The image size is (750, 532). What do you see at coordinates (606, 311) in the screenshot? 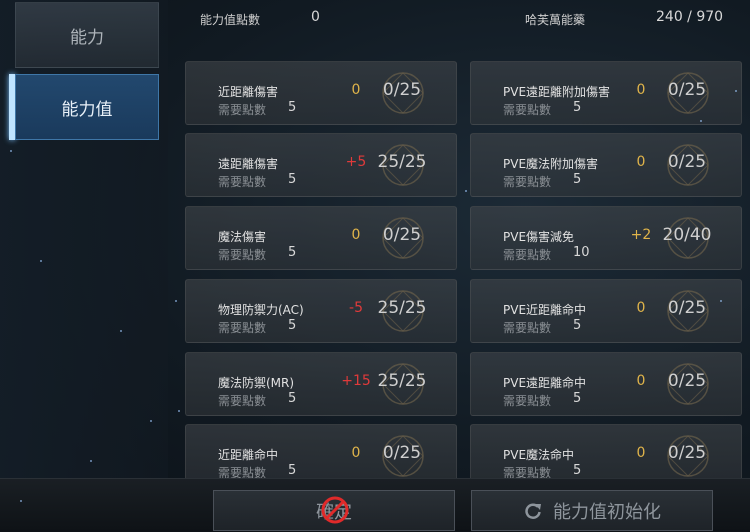
I see `stat-card: PVE近距離命中 需要點數 5 0 0/25` at bounding box center [606, 311].